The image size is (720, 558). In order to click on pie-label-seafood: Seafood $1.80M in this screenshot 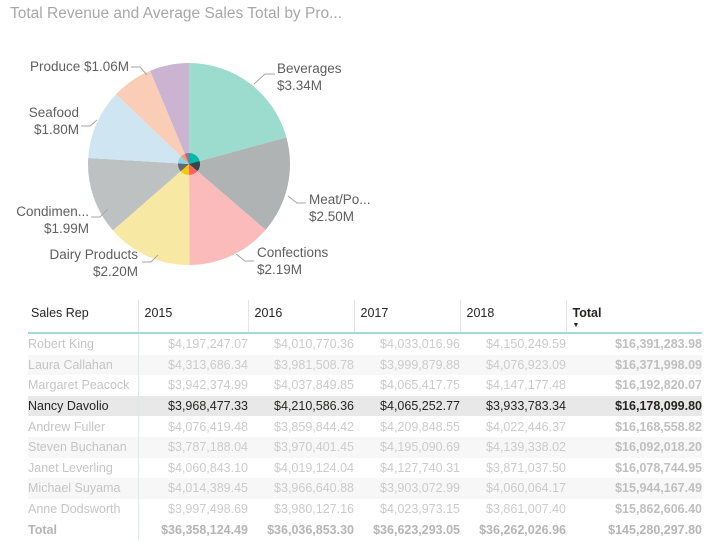, I will do `click(42, 121)`.